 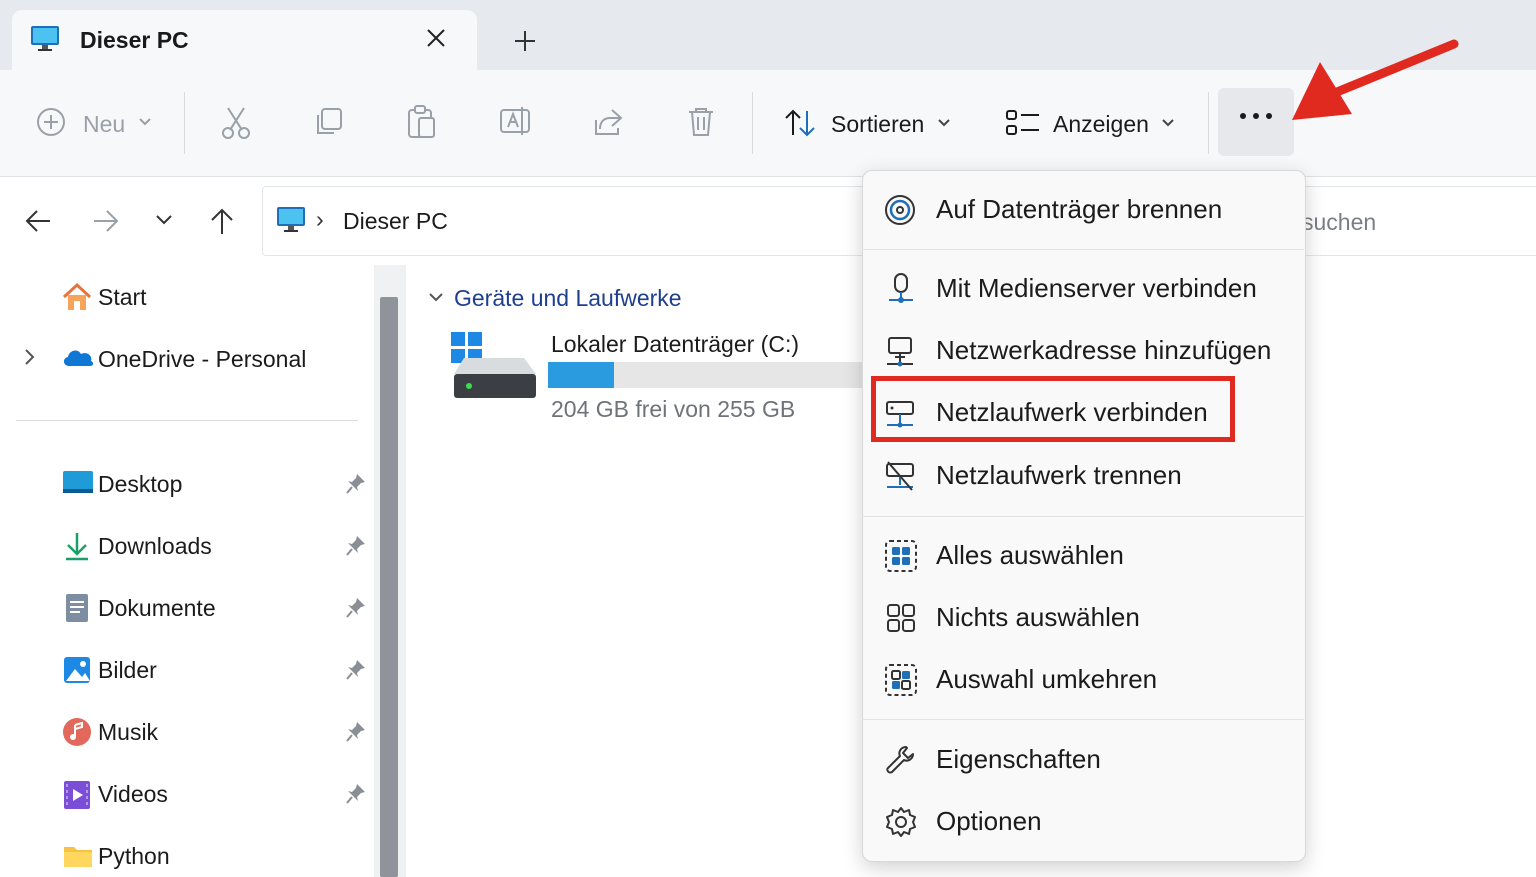 I want to click on more-icon, so click(x=1256, y=116).